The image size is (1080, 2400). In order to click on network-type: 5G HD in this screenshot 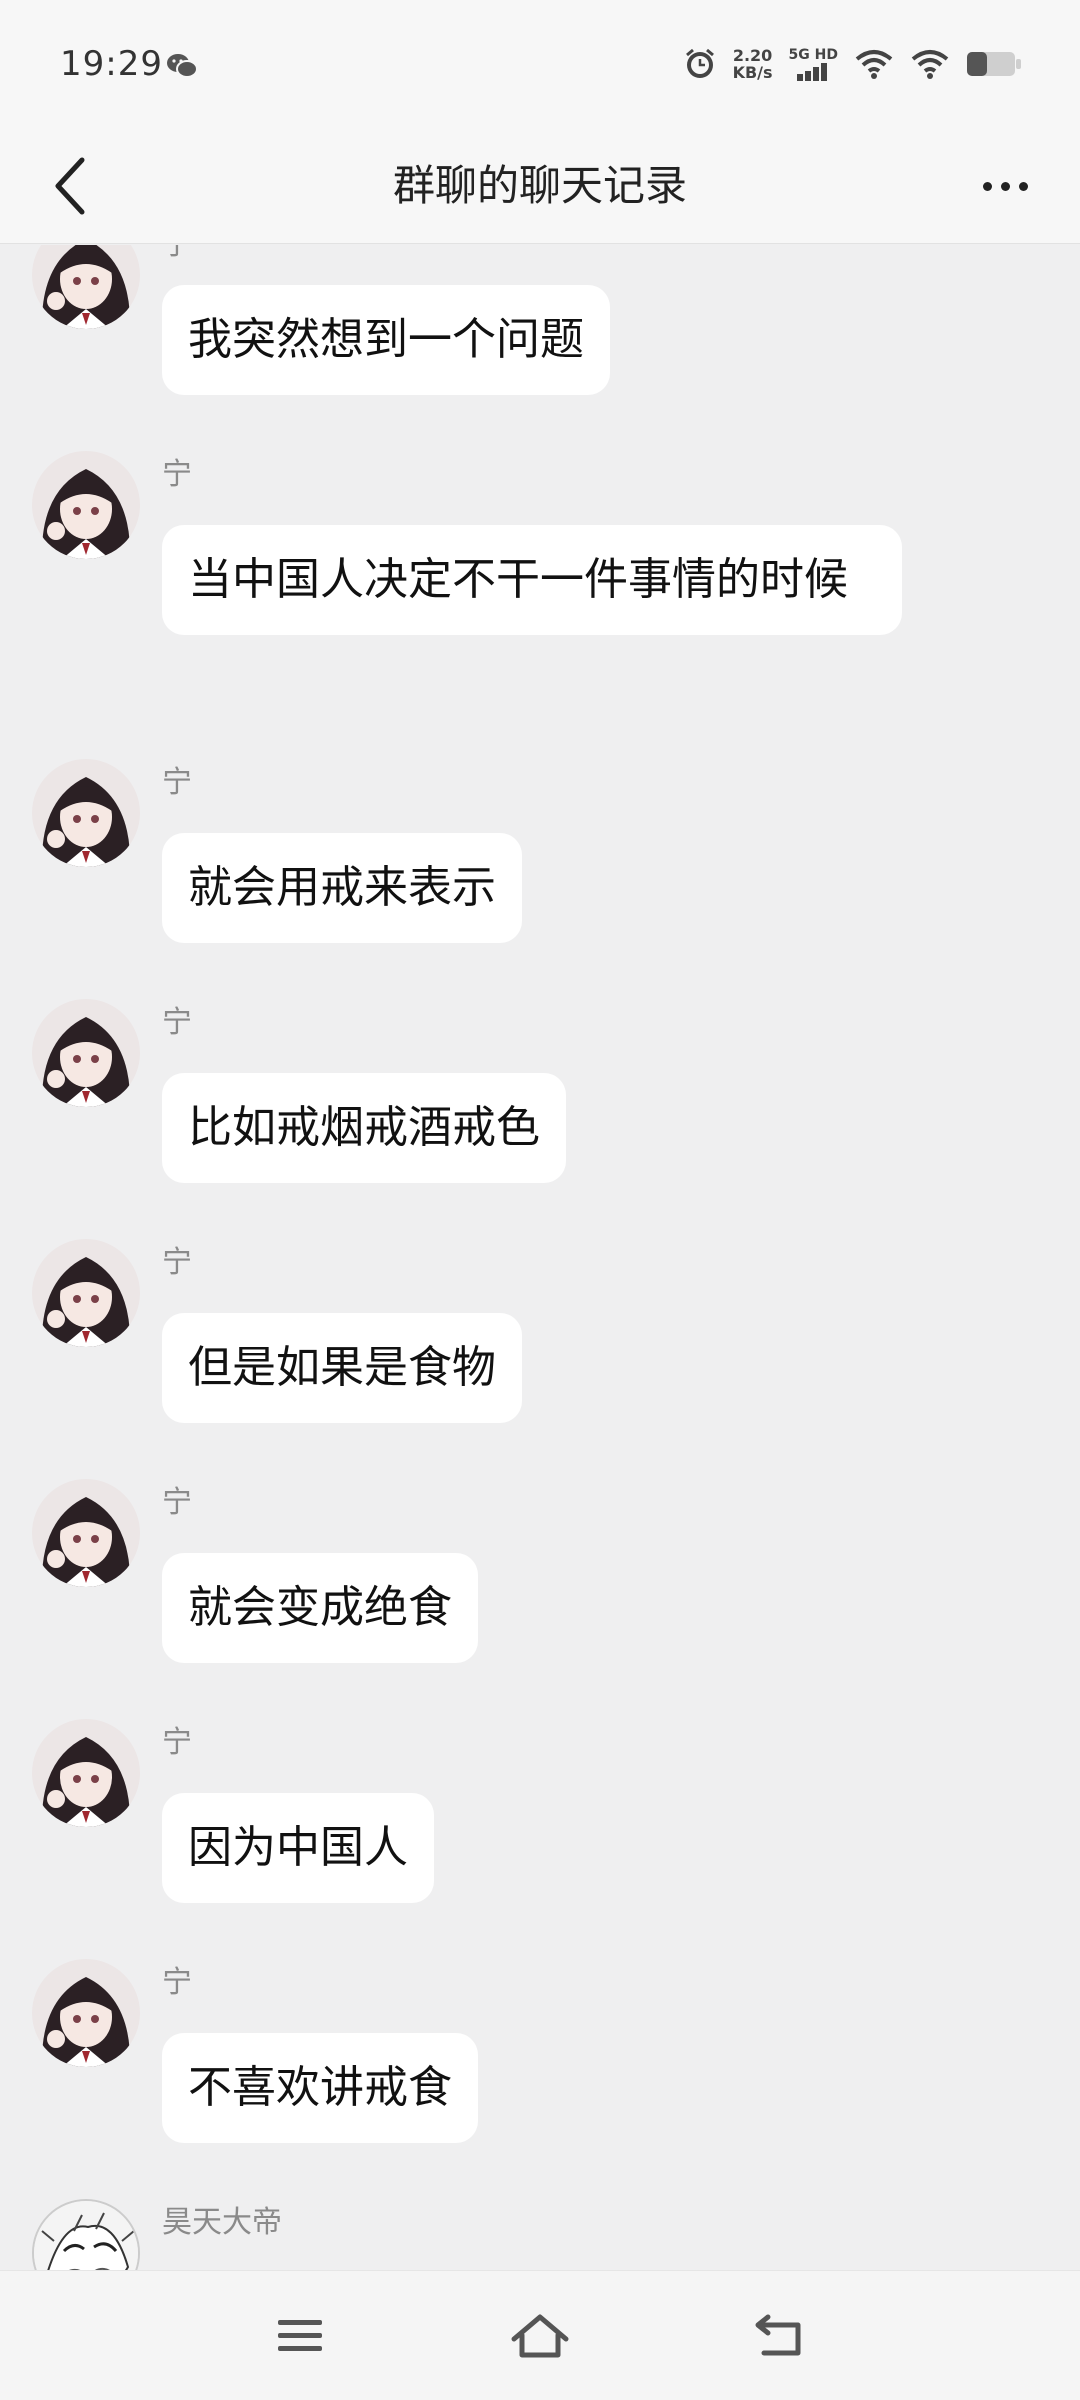, I will do `click(813, 63)`.